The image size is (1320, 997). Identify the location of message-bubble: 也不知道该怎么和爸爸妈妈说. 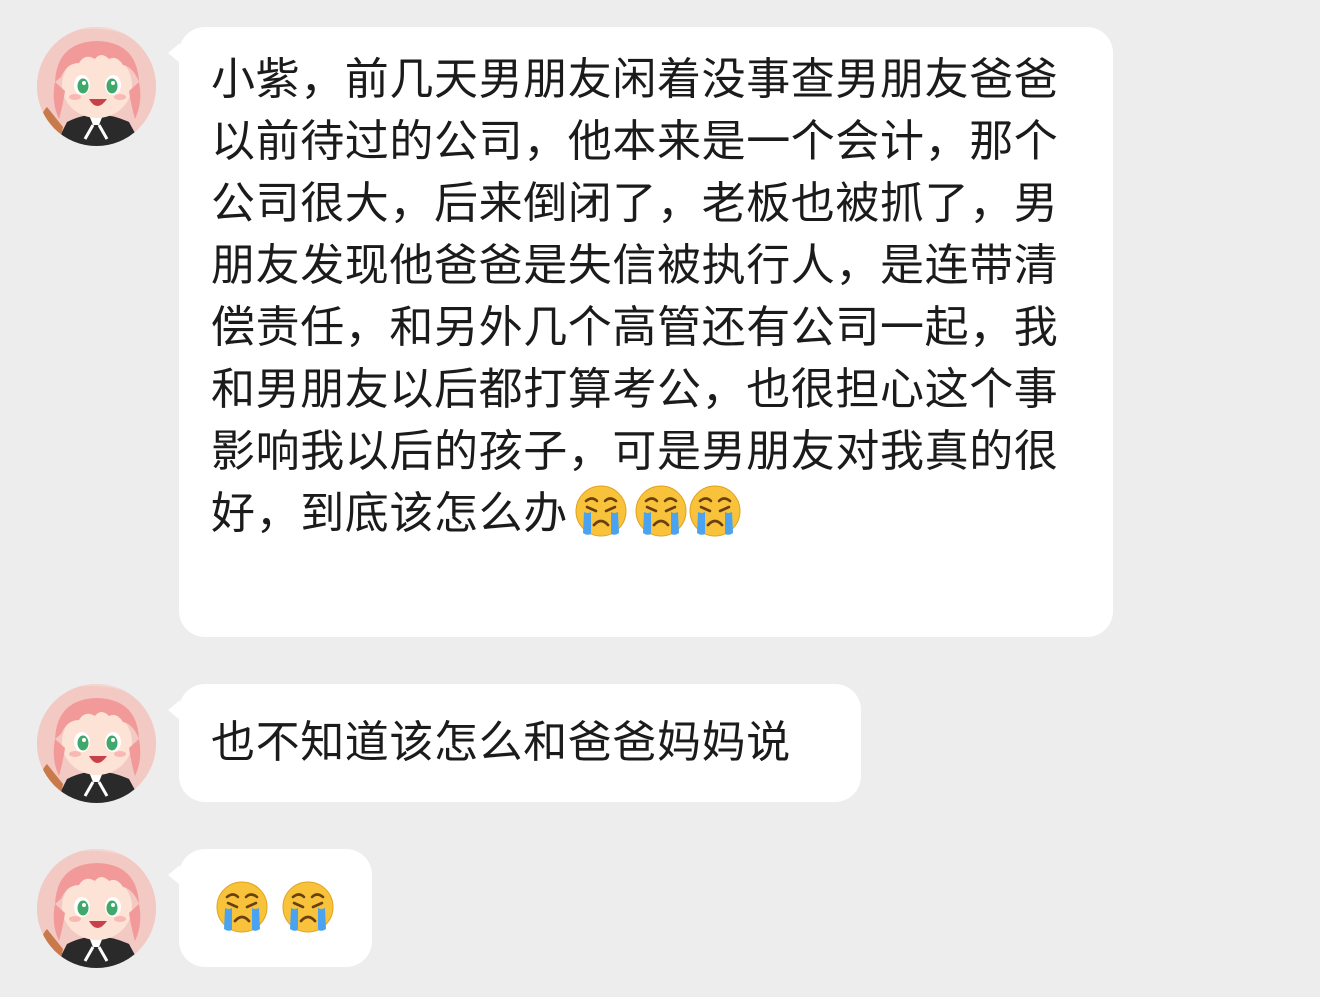
(514, 743).